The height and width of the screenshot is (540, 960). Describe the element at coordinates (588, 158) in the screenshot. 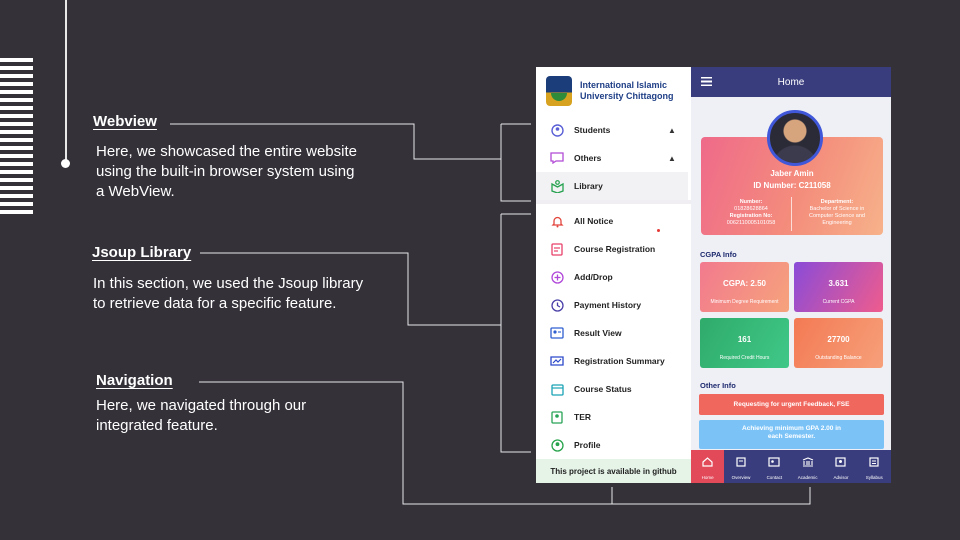

I see `drawer-item-label: Others` at that location.